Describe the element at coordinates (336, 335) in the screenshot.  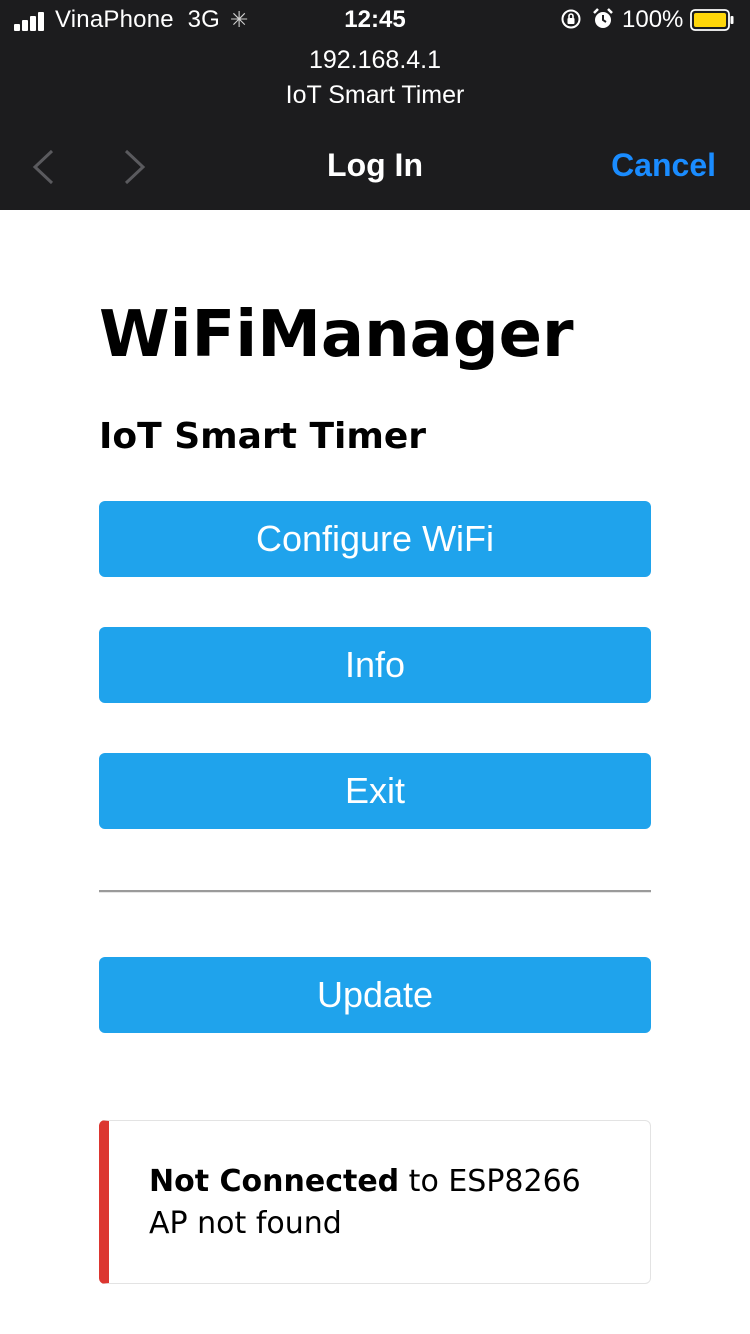
I see `page-heading: WiFiManager` at that location.